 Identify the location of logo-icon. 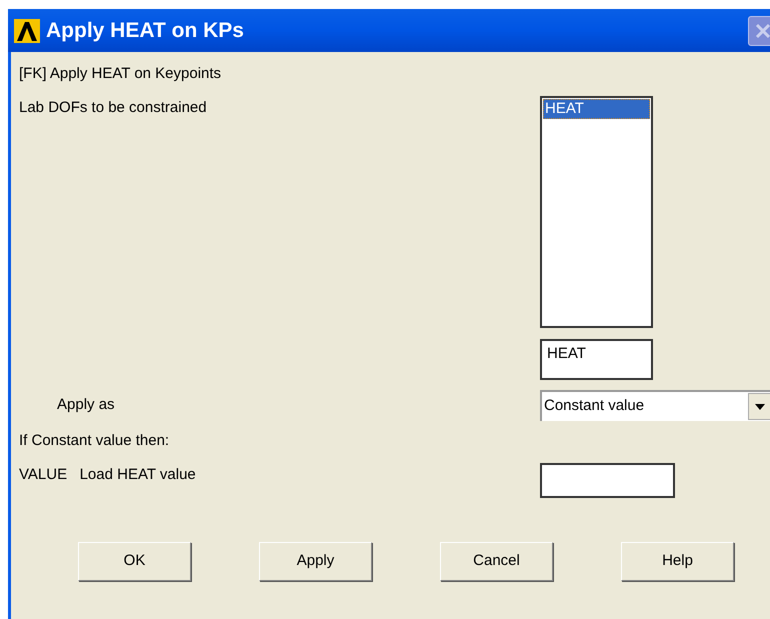
(27, 30).